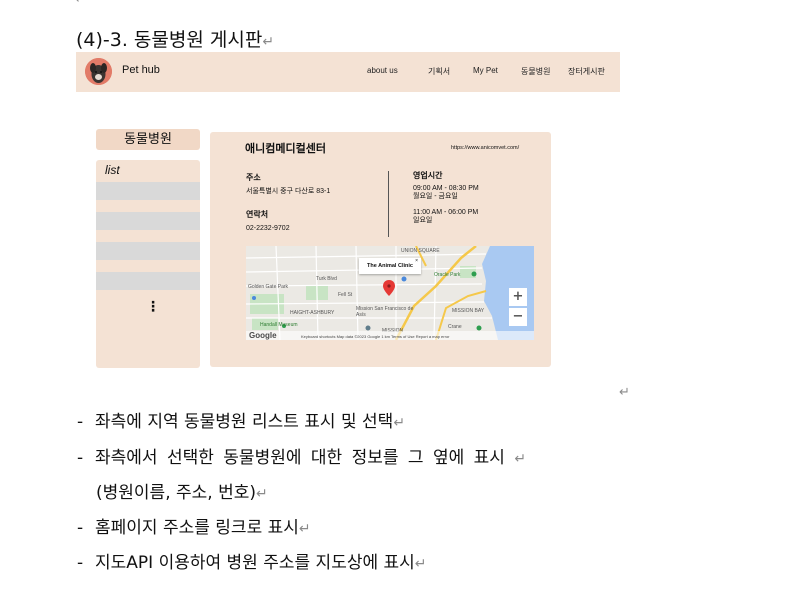  What do you see at coordinates (253, 177) in the screenshot?
I see `address-label: 주소` at bounding box center [253, 177].